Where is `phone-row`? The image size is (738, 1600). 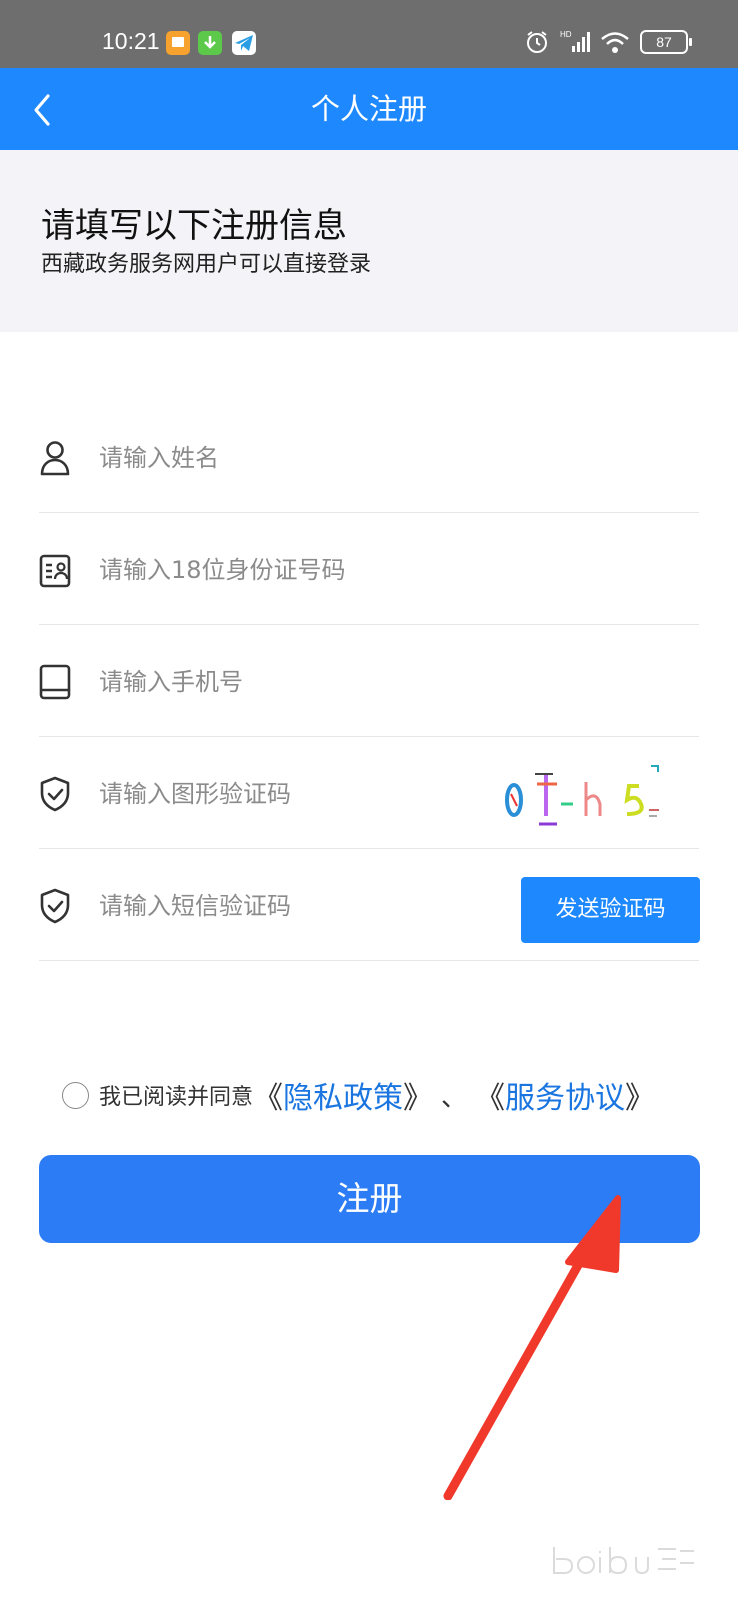
phone-row is located at coordinates (369, 680).